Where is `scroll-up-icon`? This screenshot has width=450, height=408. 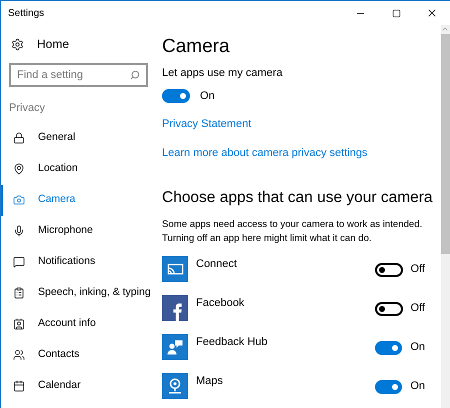 scroll-up-icon is located at coordinates (445, 29).